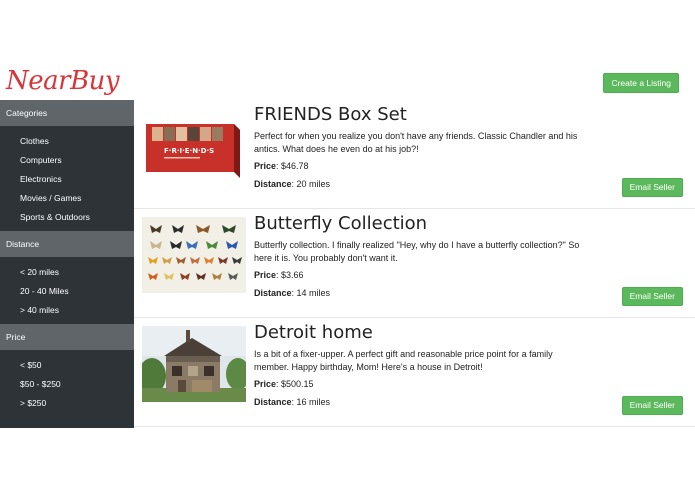  Describe the element at coordinates (295, 384) in the screenshot. I see `price-value: : $500.15` at that location.